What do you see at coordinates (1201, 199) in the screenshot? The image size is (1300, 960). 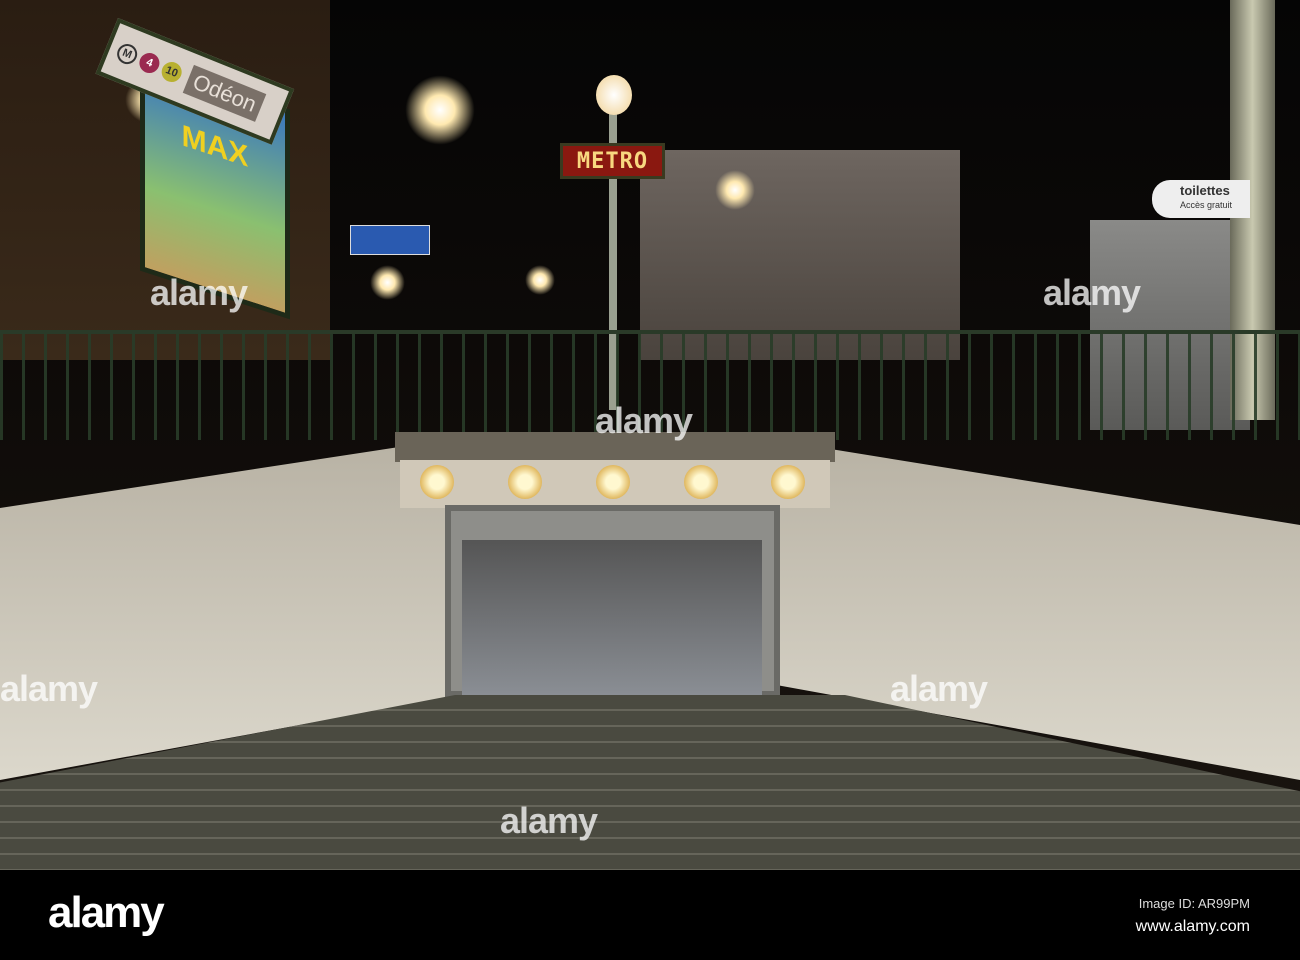 I see `toilet-sign: toilettes Accès gratuit` at bounding box center [1201, 199].